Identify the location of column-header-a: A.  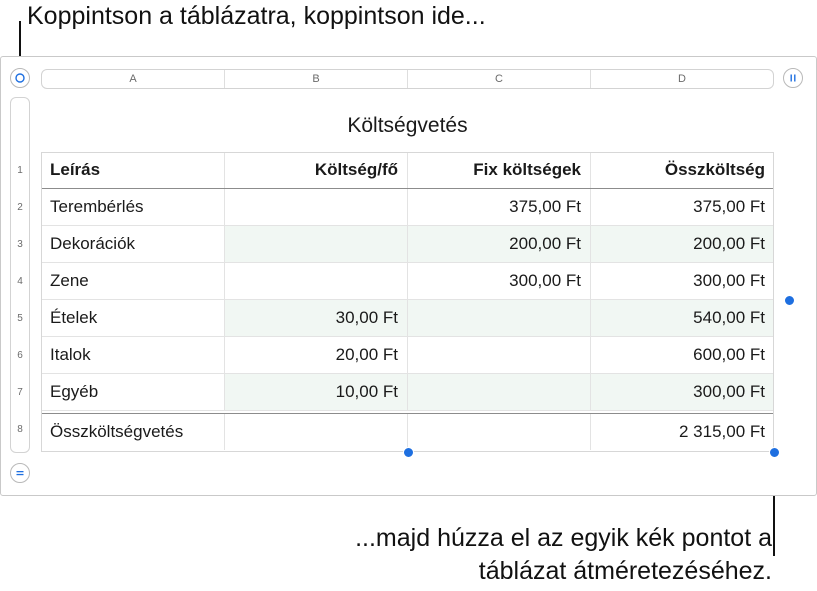
(133, 79).